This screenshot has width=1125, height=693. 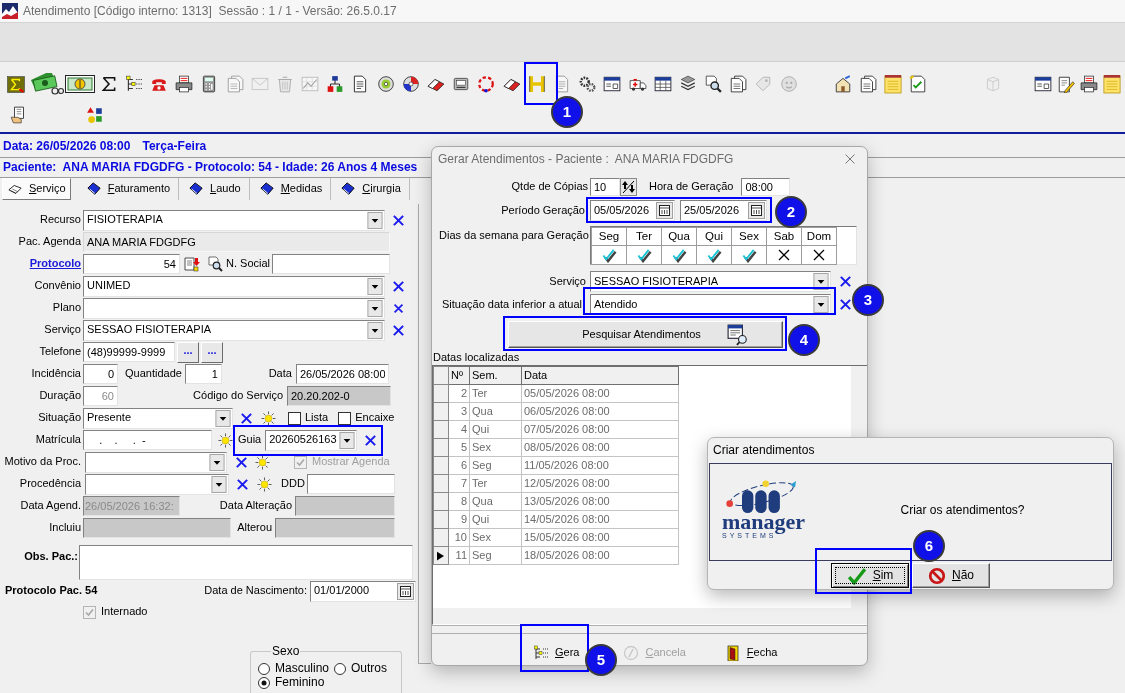 What do you see at coordinates (870, 575) in the screenshot?
I see `yes-button: Sim` at bounding box center [870, 575].